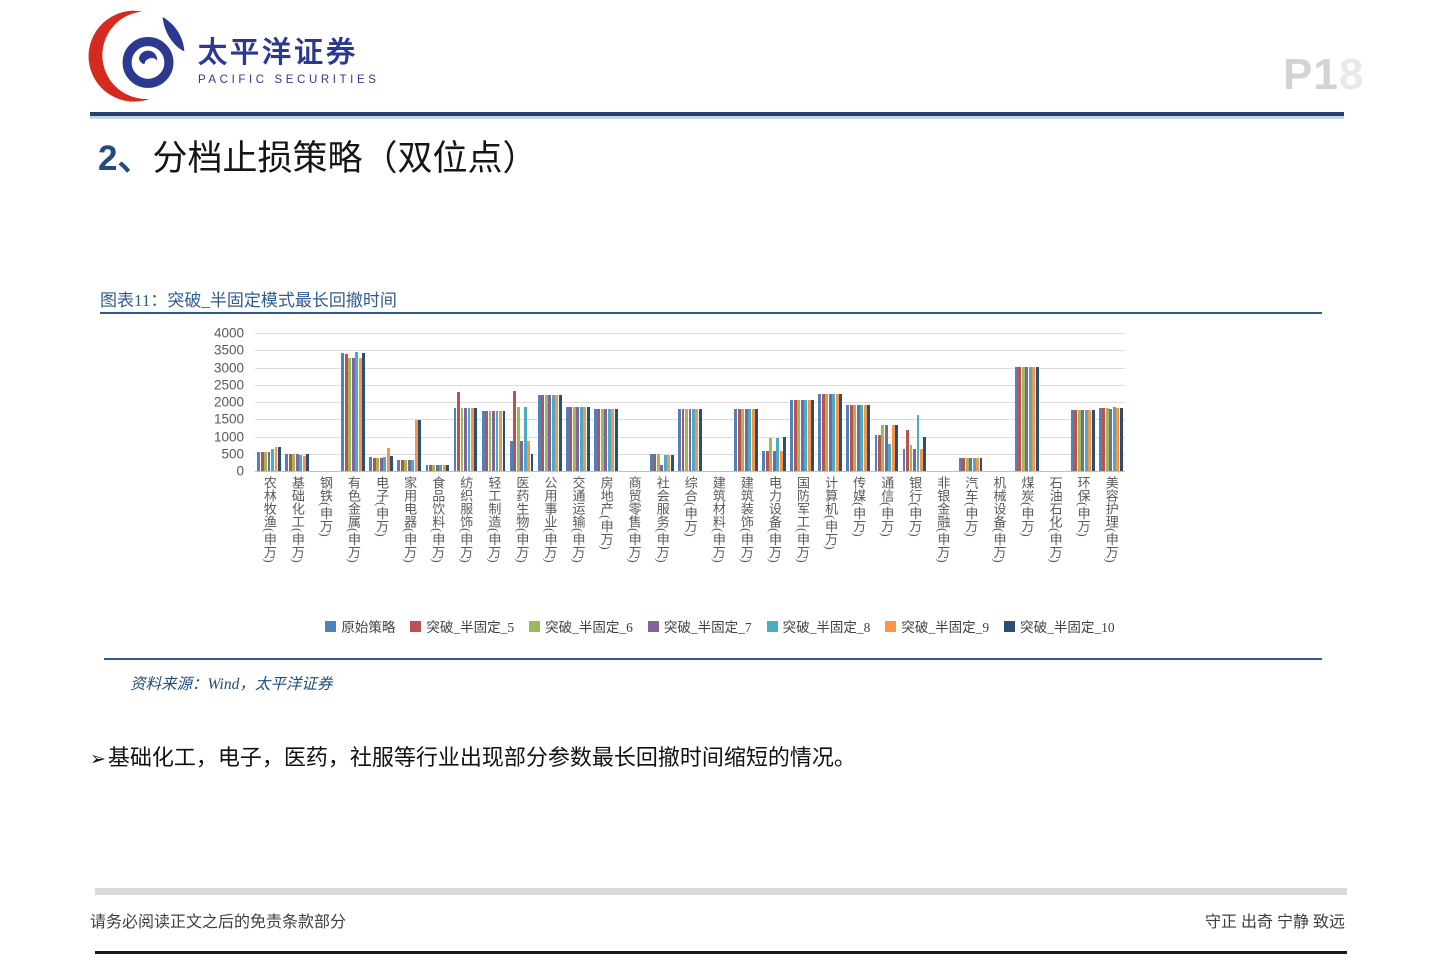 The image size is (1440, 965). I want to click on section-title-text: 分档止损策略（双位点）, so click(345, 158).